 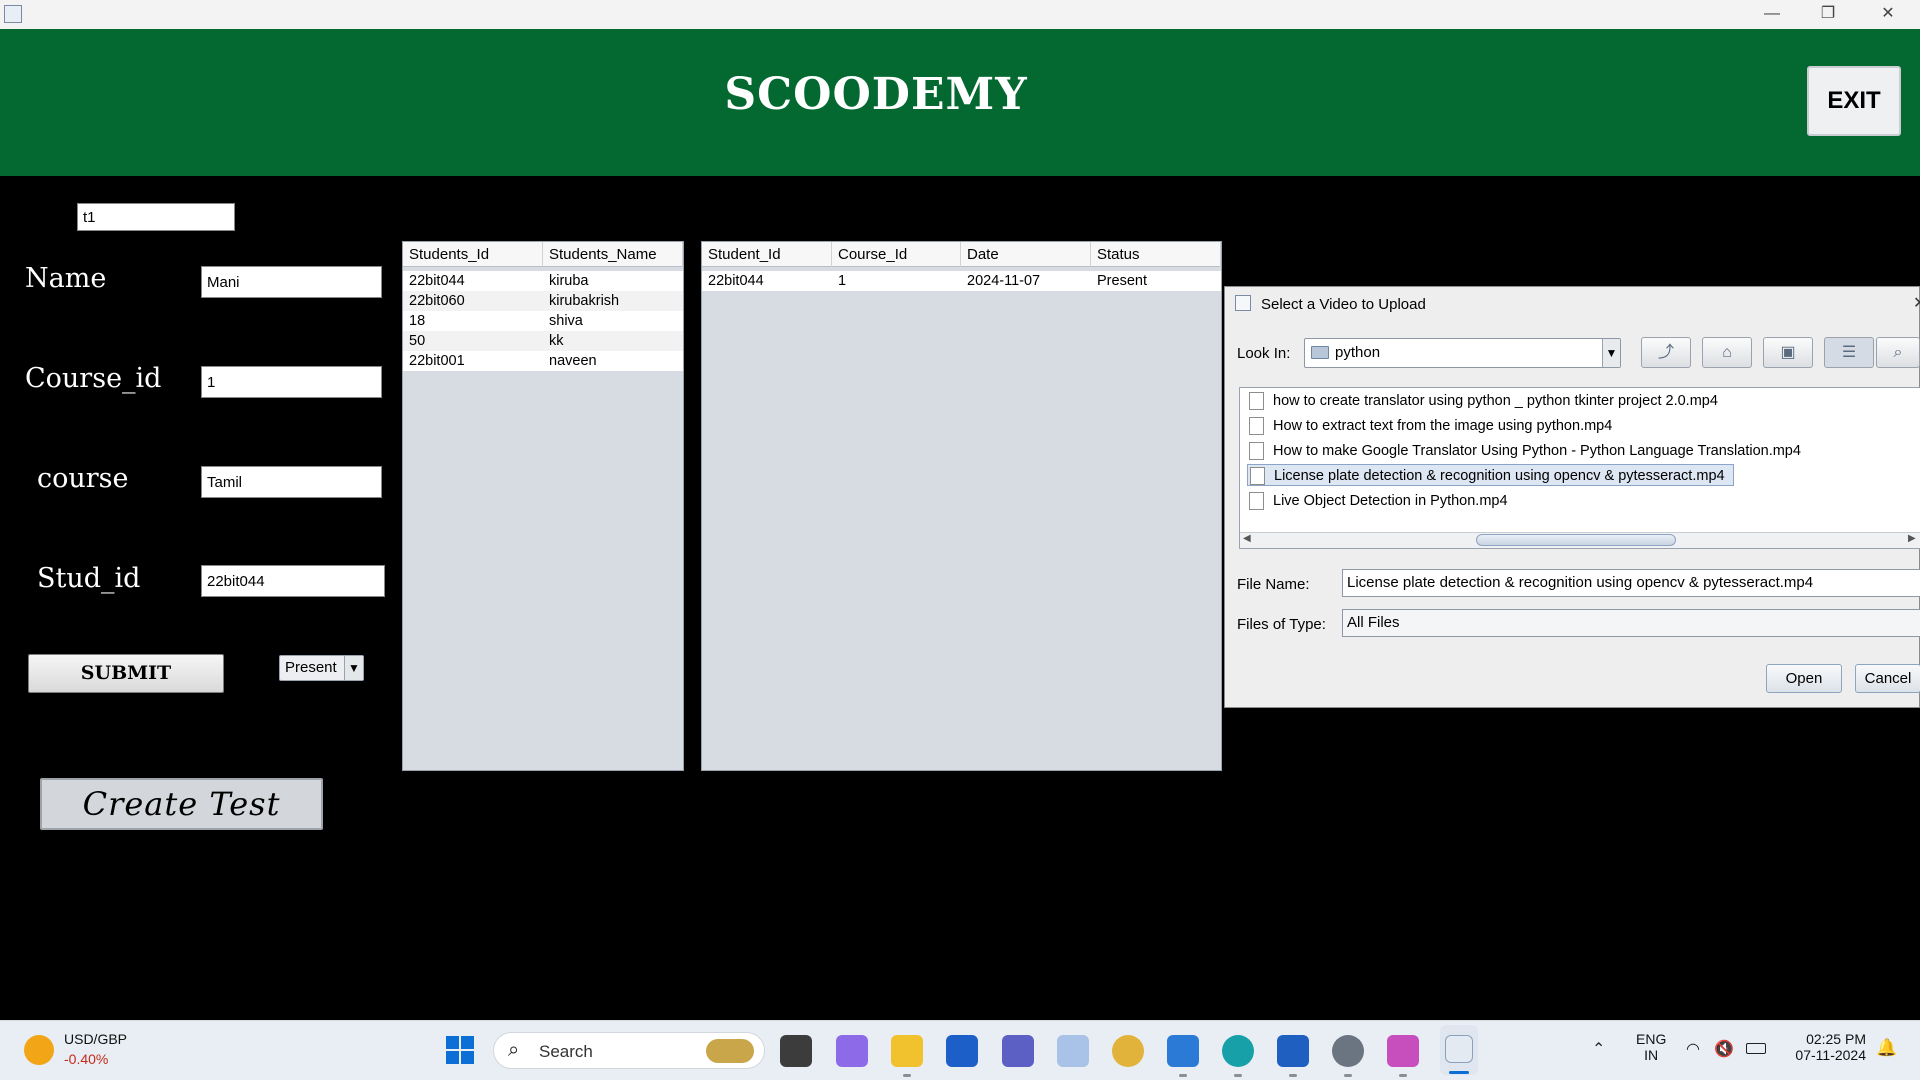 I want to click on folder-icon, so click(x=1320, y=352).